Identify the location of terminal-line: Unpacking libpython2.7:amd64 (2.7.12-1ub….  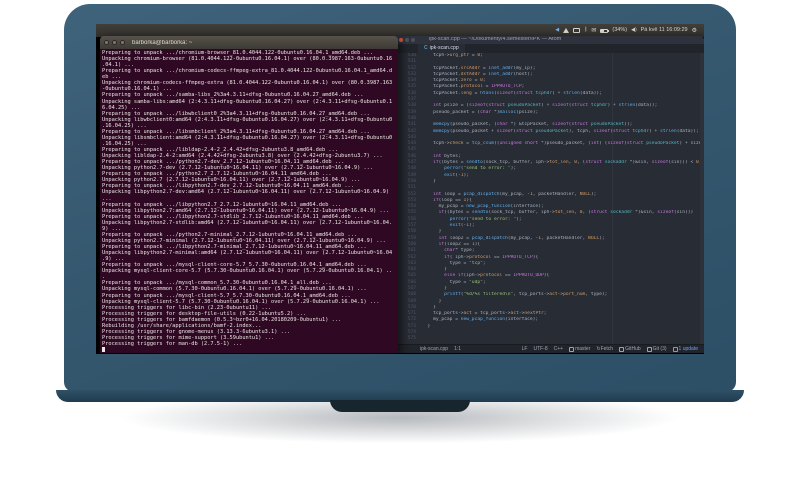
(246, 210).